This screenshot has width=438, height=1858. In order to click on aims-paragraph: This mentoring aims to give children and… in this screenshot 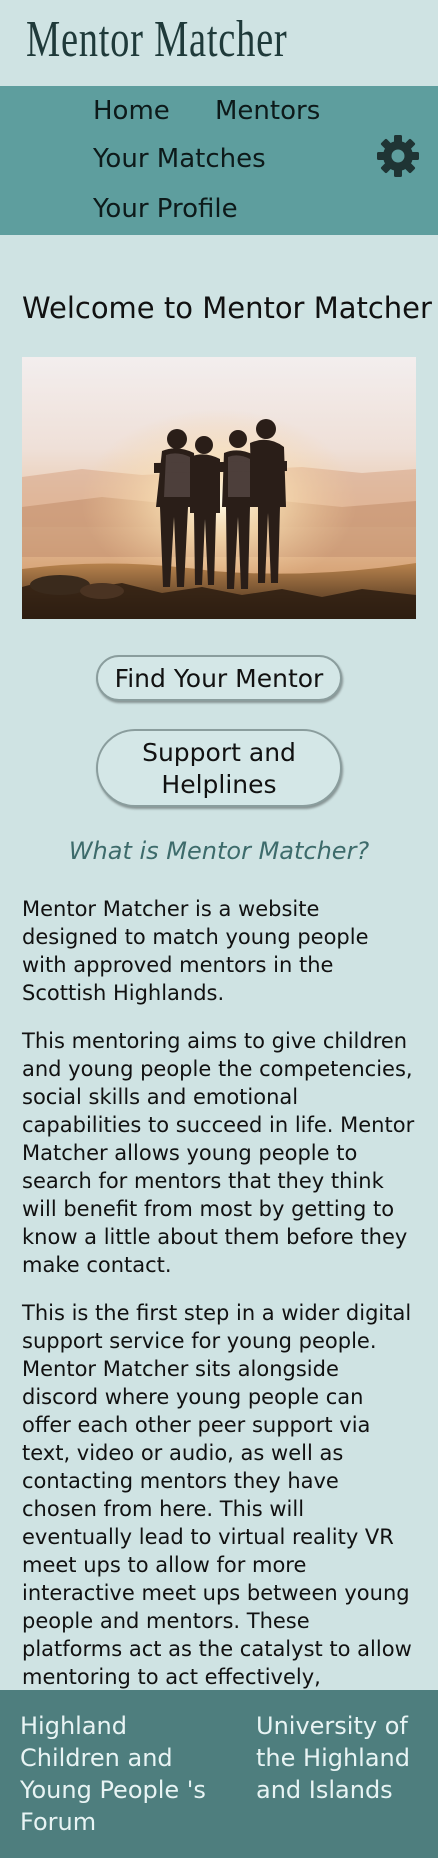, I will do `click(218, 1153)`.